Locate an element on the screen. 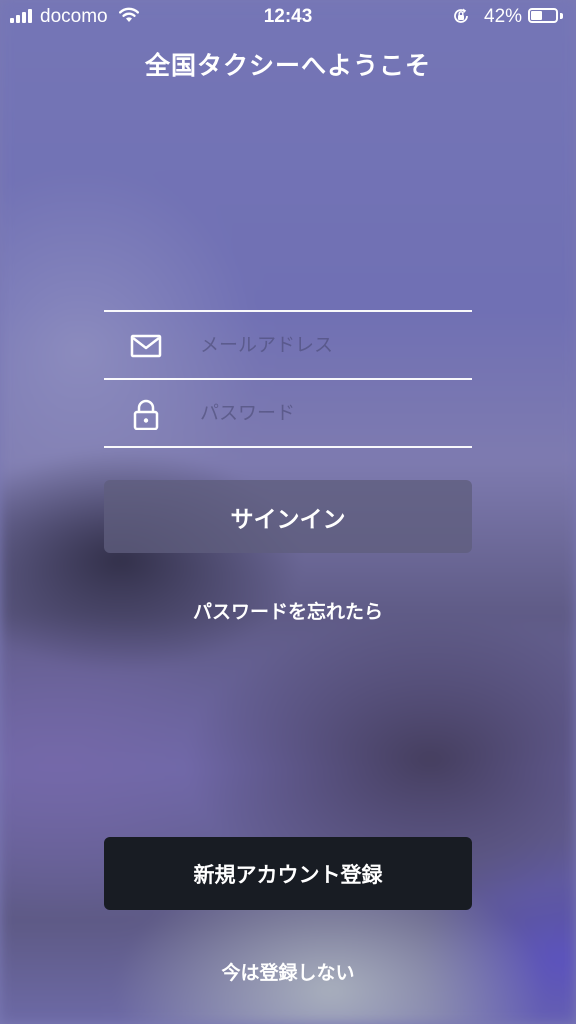 The height and width of the screenshot is (1024, 576). battery-percent: 42% is located at coordinates (503, 16).